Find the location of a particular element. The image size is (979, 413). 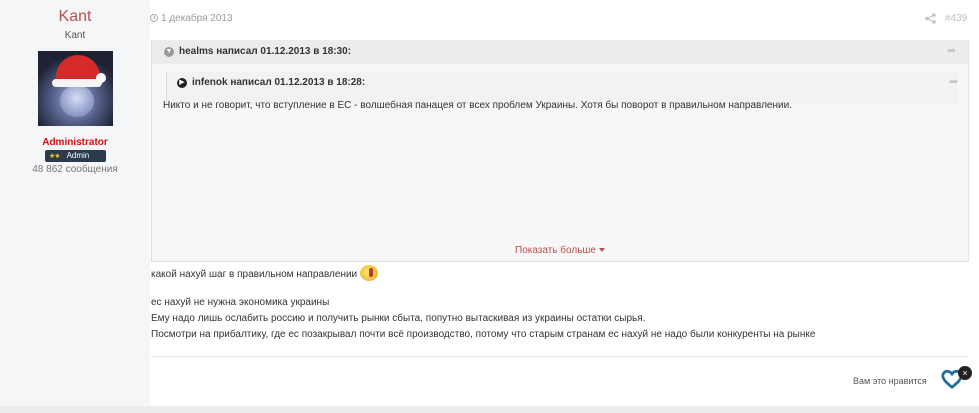

share-icon is located at coordinates (930, 20).